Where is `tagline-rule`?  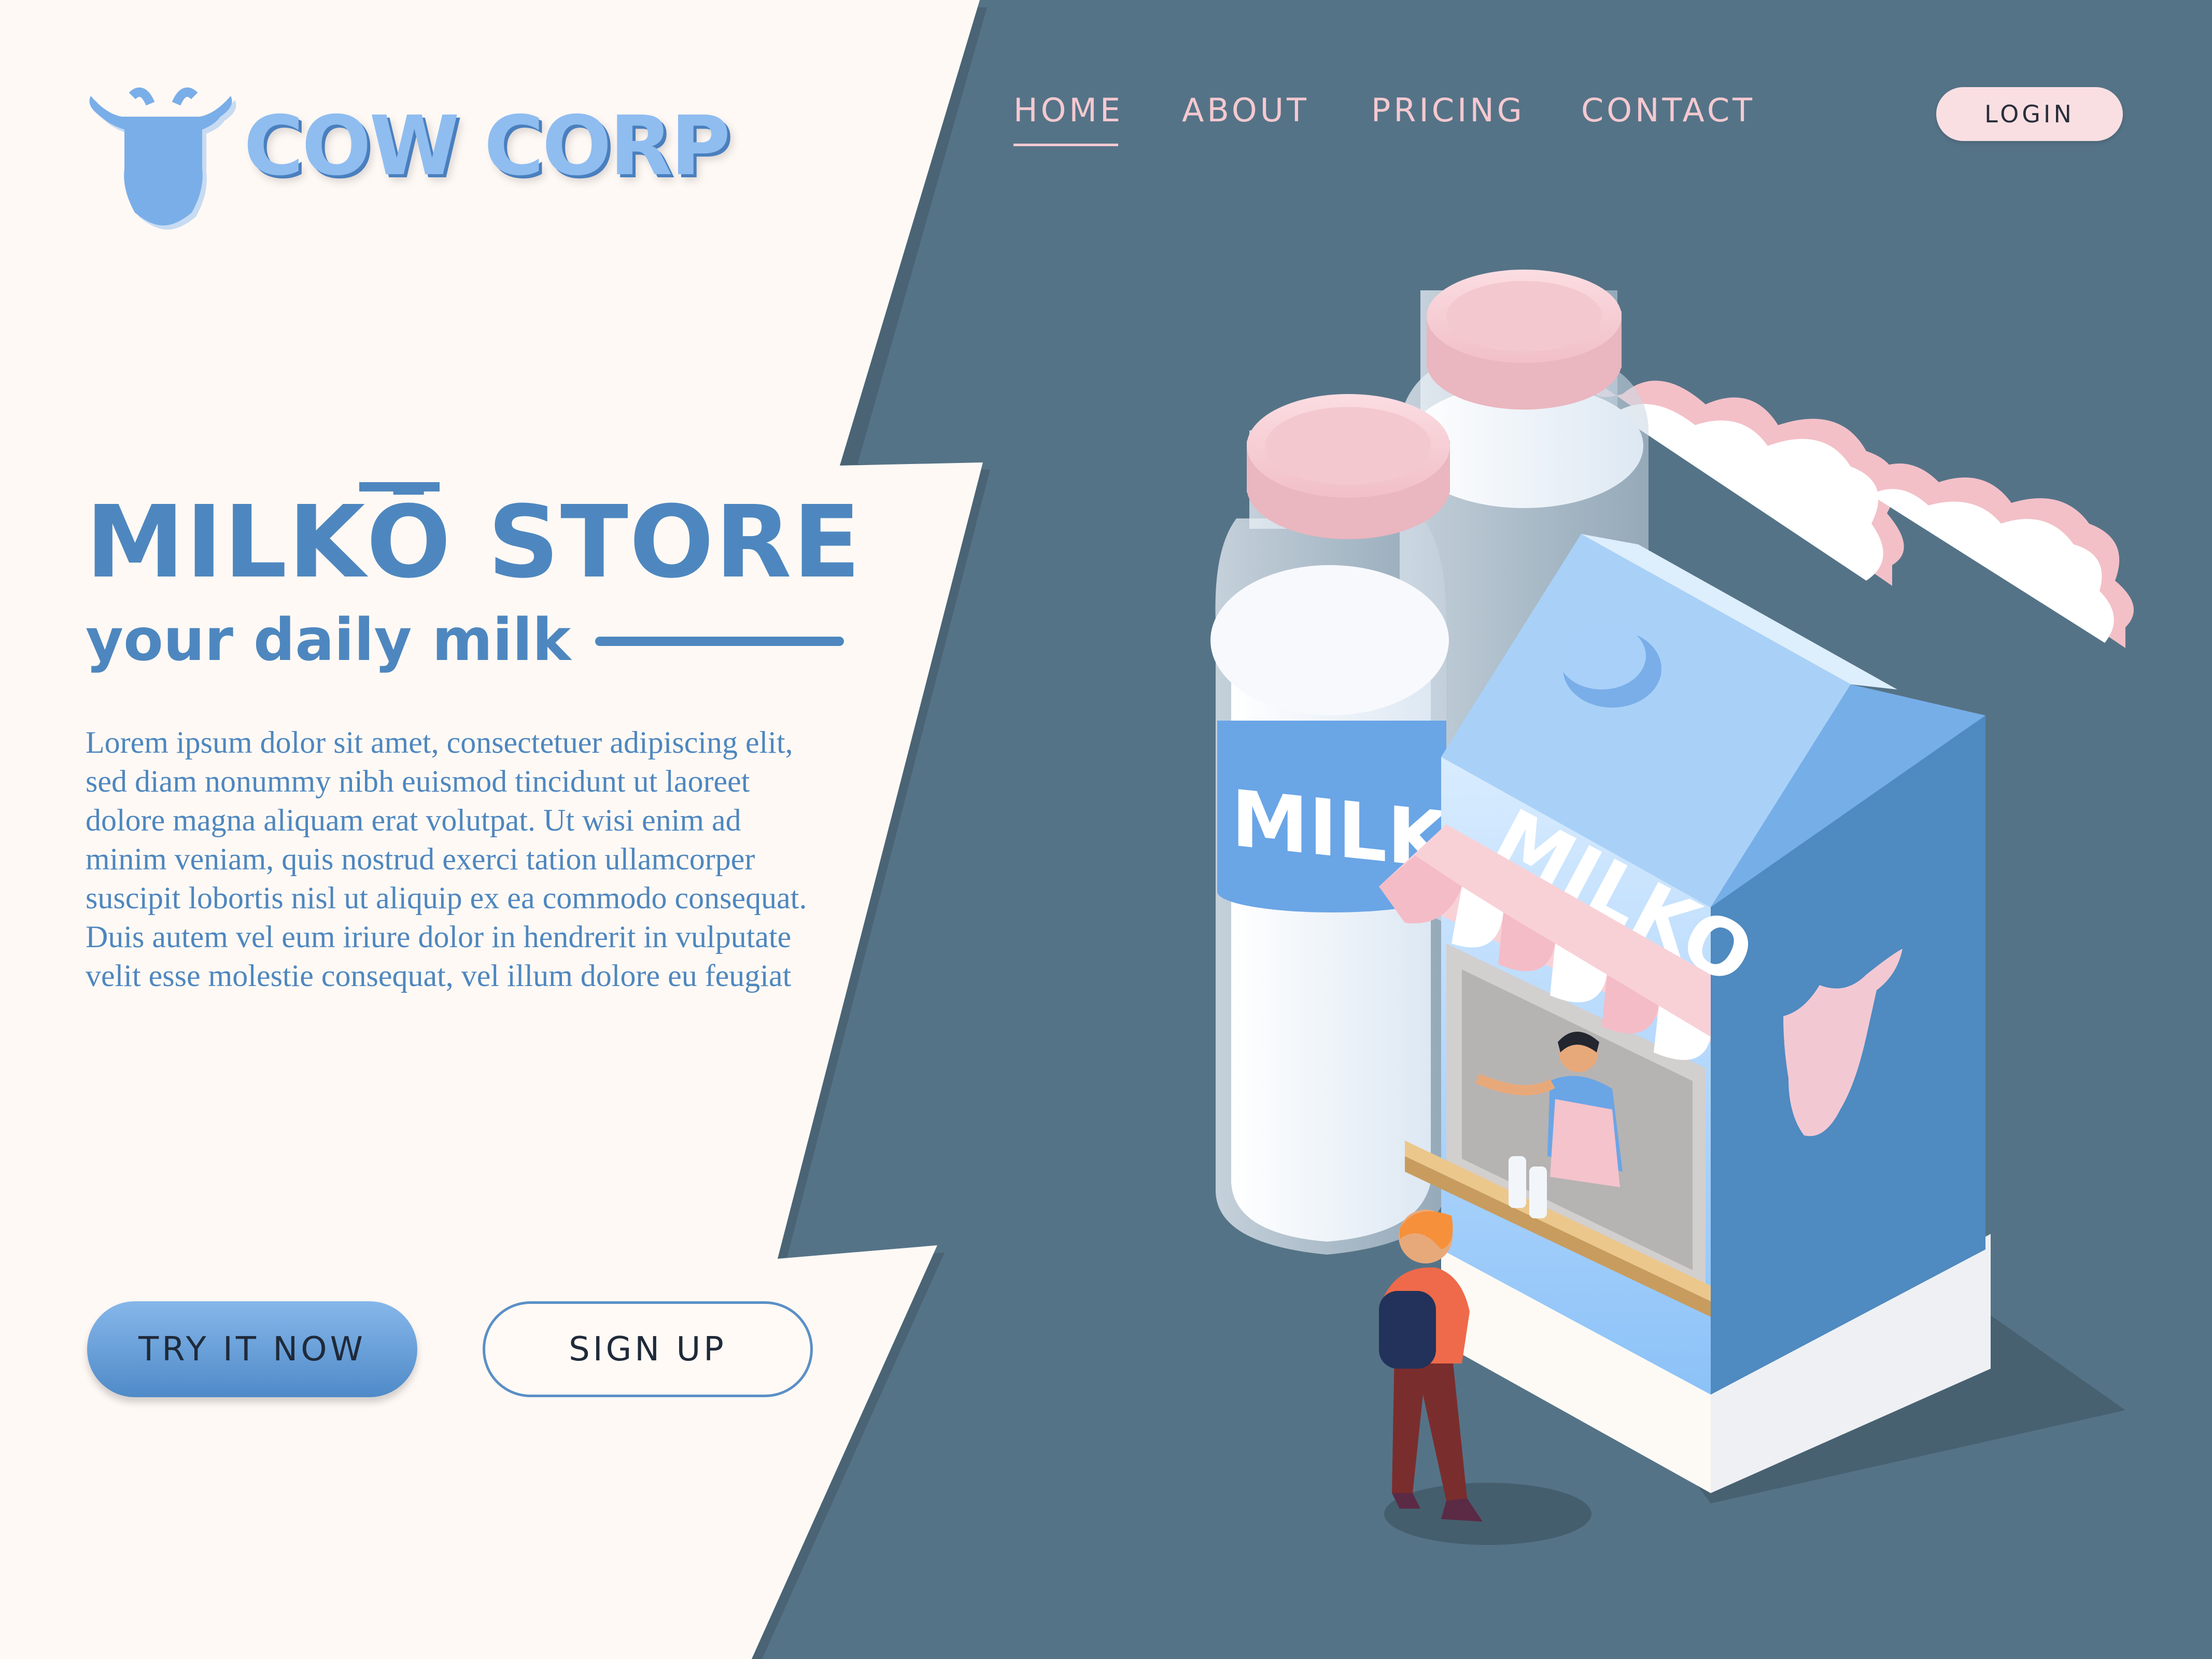
tagline-rule is located at coordinates (719, 642).